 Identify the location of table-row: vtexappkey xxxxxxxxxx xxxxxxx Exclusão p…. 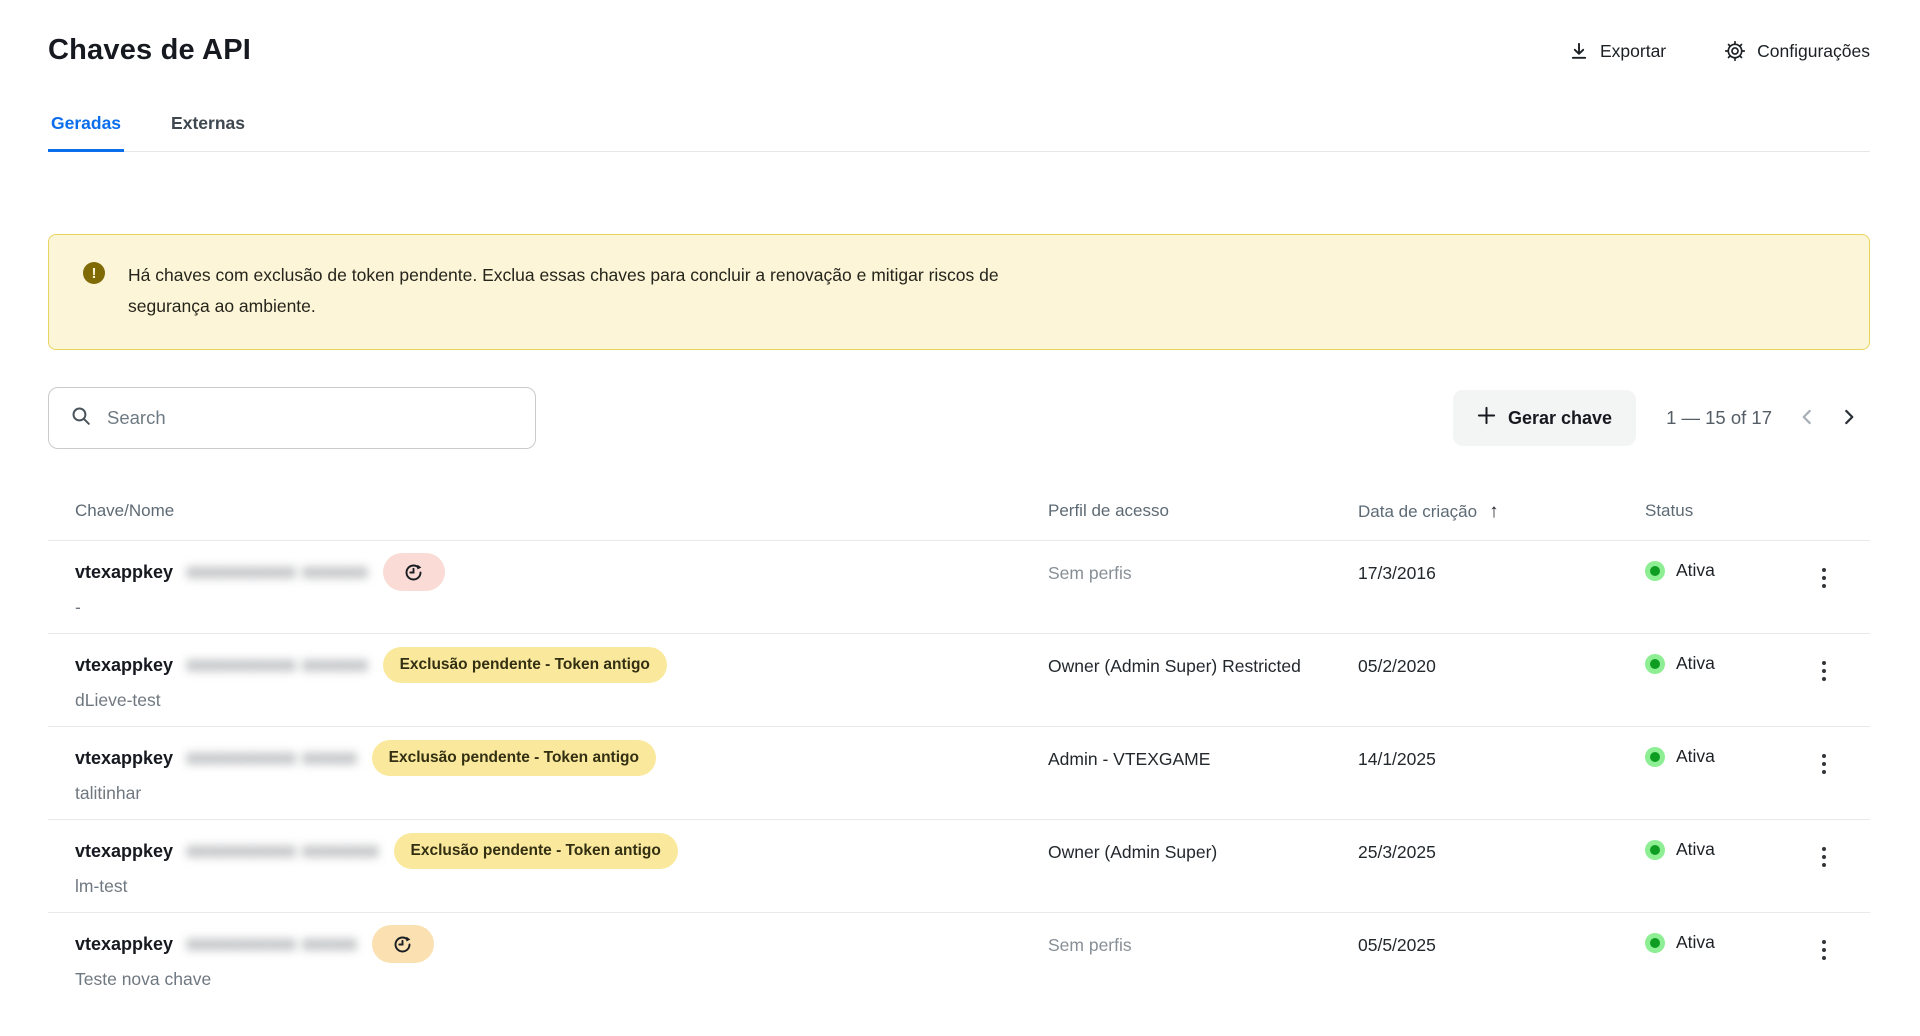
(959, 866).